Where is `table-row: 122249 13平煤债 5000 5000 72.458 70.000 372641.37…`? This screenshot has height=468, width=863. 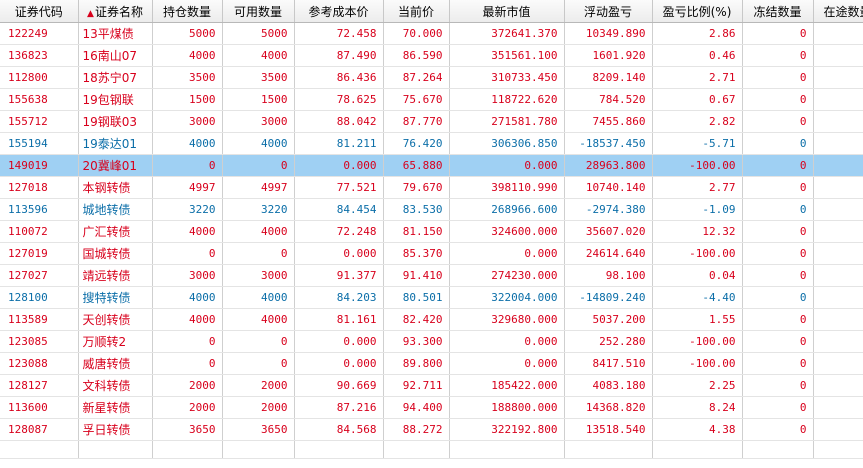 table-row: 122249 13平煤债 5000 5000 72.458 70.000 372641.37… is located at coordinates (431, 33).